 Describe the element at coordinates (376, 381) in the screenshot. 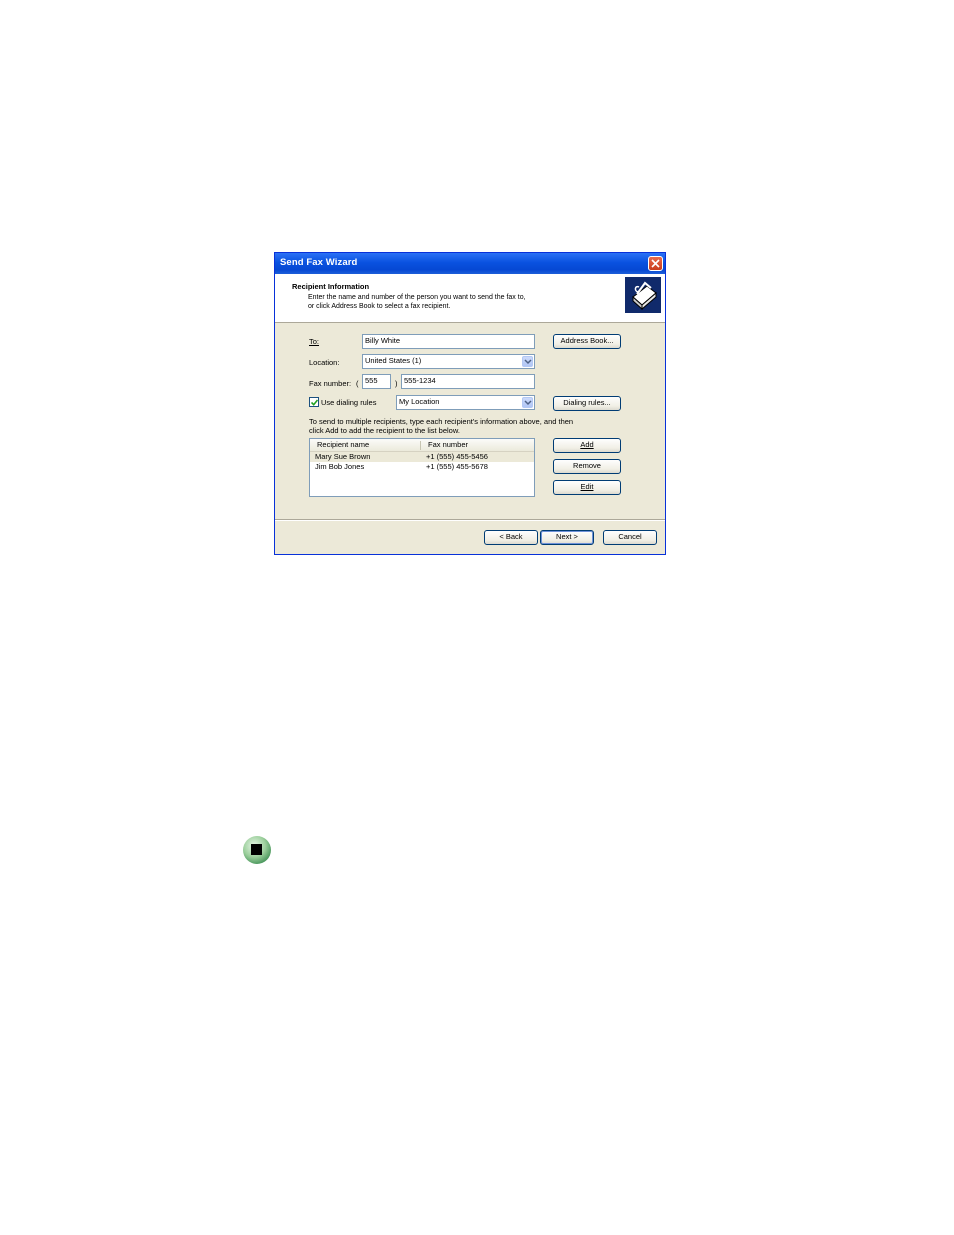

I see `area-code-field: 555` at that location.